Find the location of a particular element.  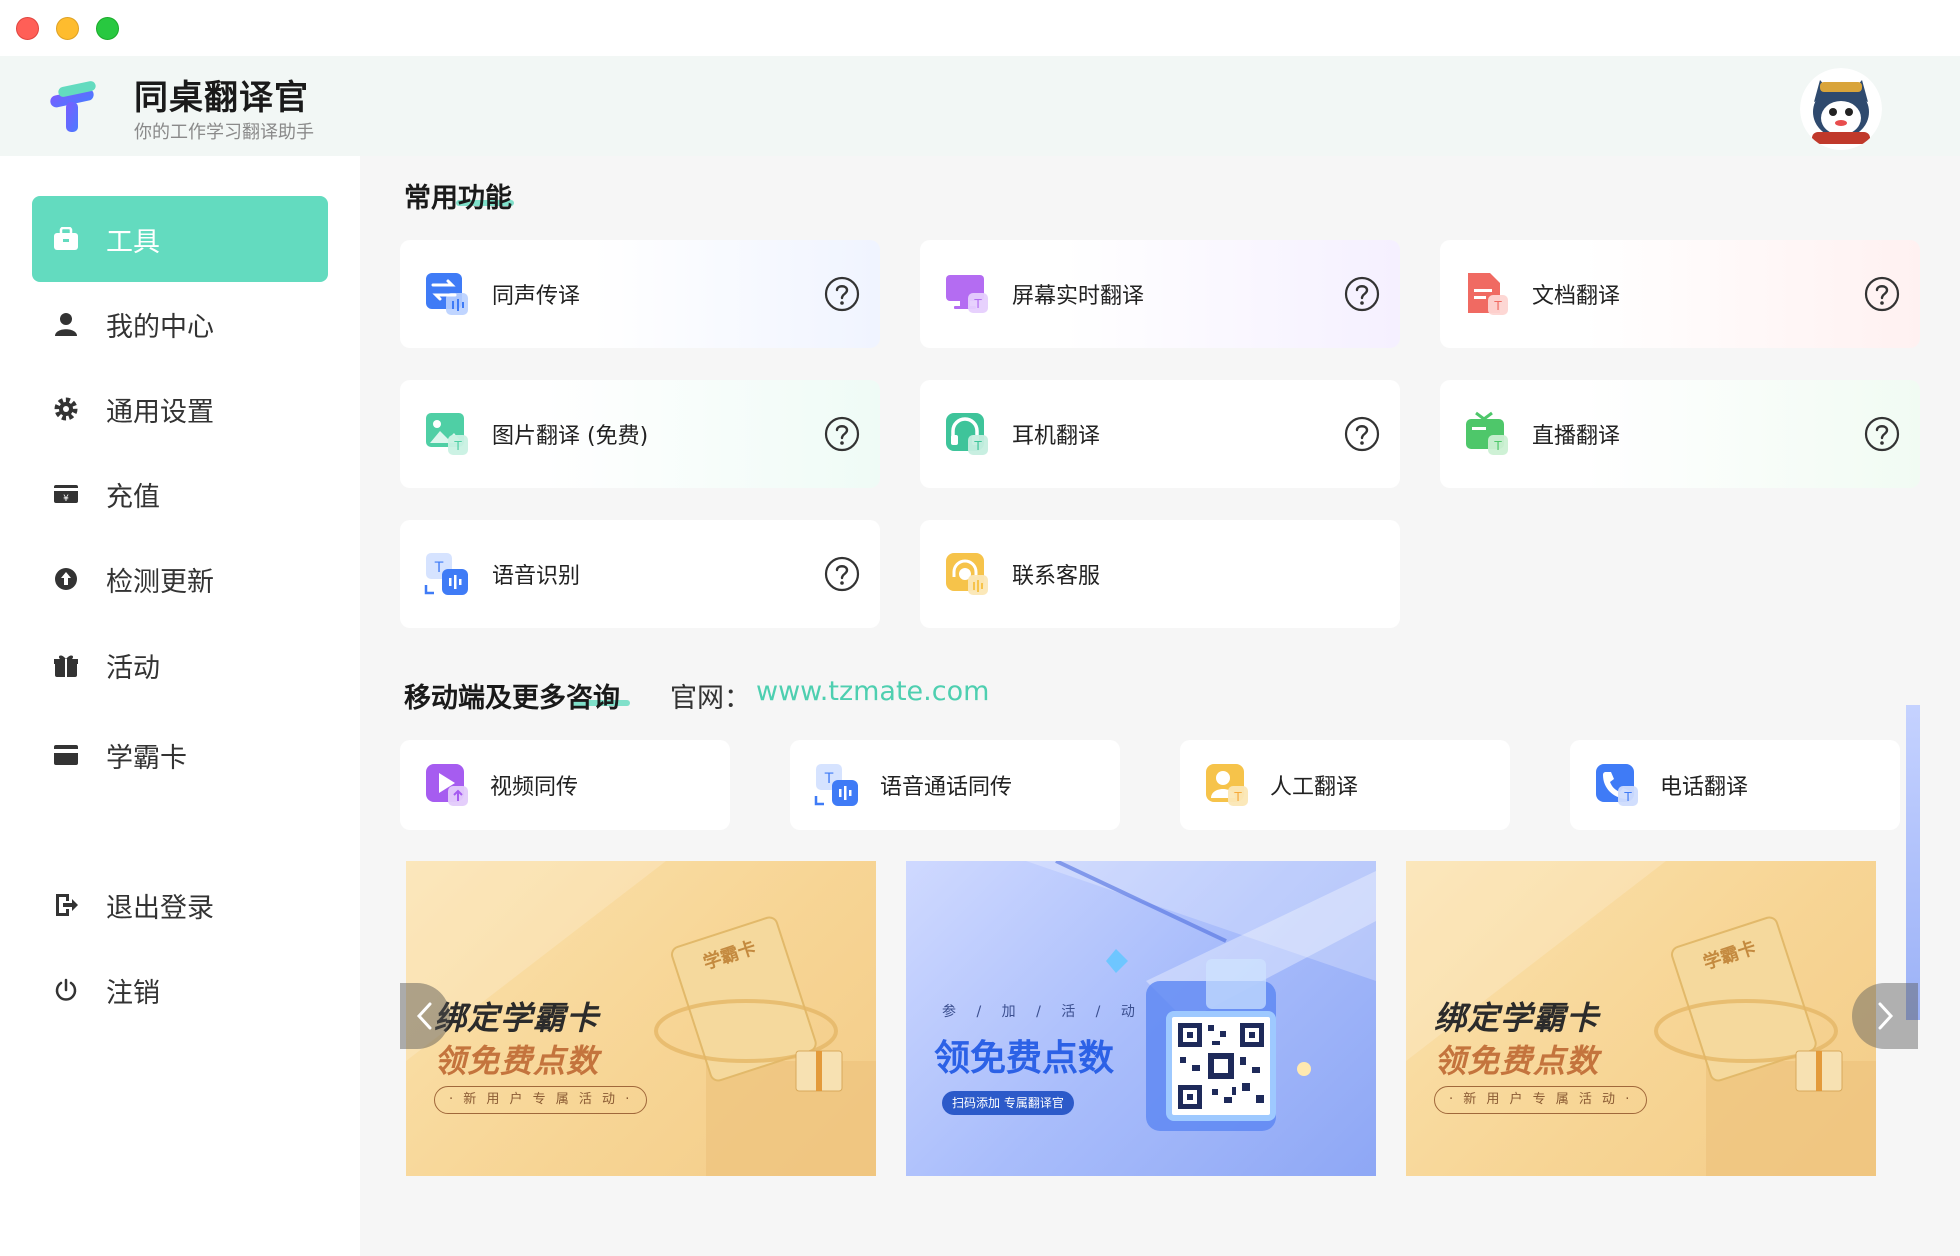

image-icon: T is located at coordinates (447, 434).